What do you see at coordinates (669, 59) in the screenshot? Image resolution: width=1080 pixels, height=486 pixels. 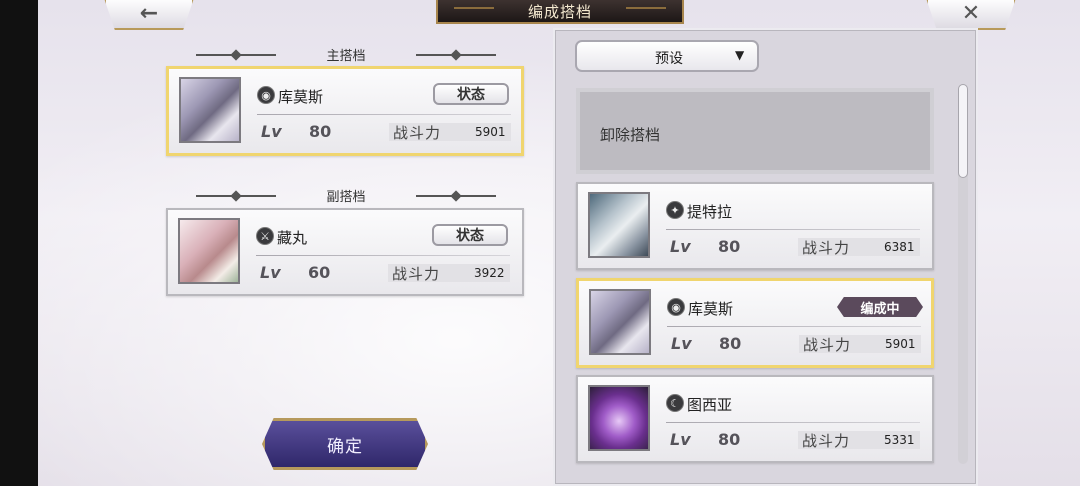 I see `preset-label: 预设` at bounding box center [669, 59].